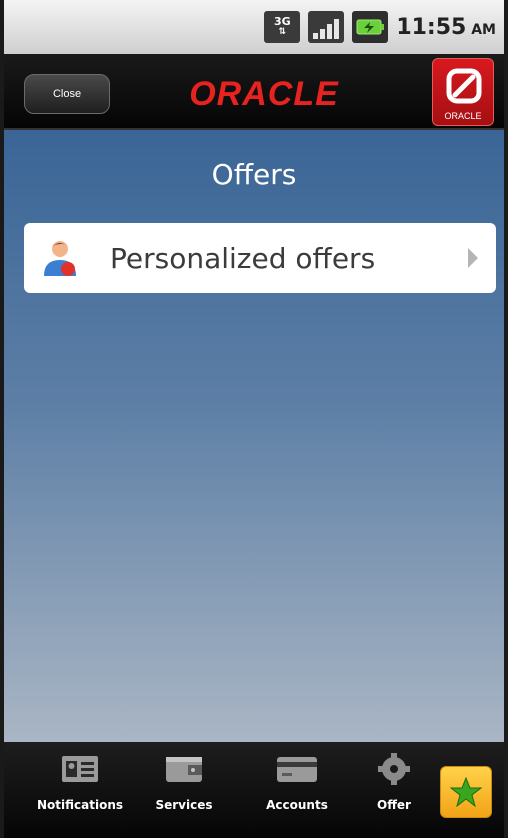 The height and width of the screenshot is (838, 508). What do you see at coordinates (184, 790) in the screenshot?
I see `tab-services: Services` at bounding box center [184, 790].